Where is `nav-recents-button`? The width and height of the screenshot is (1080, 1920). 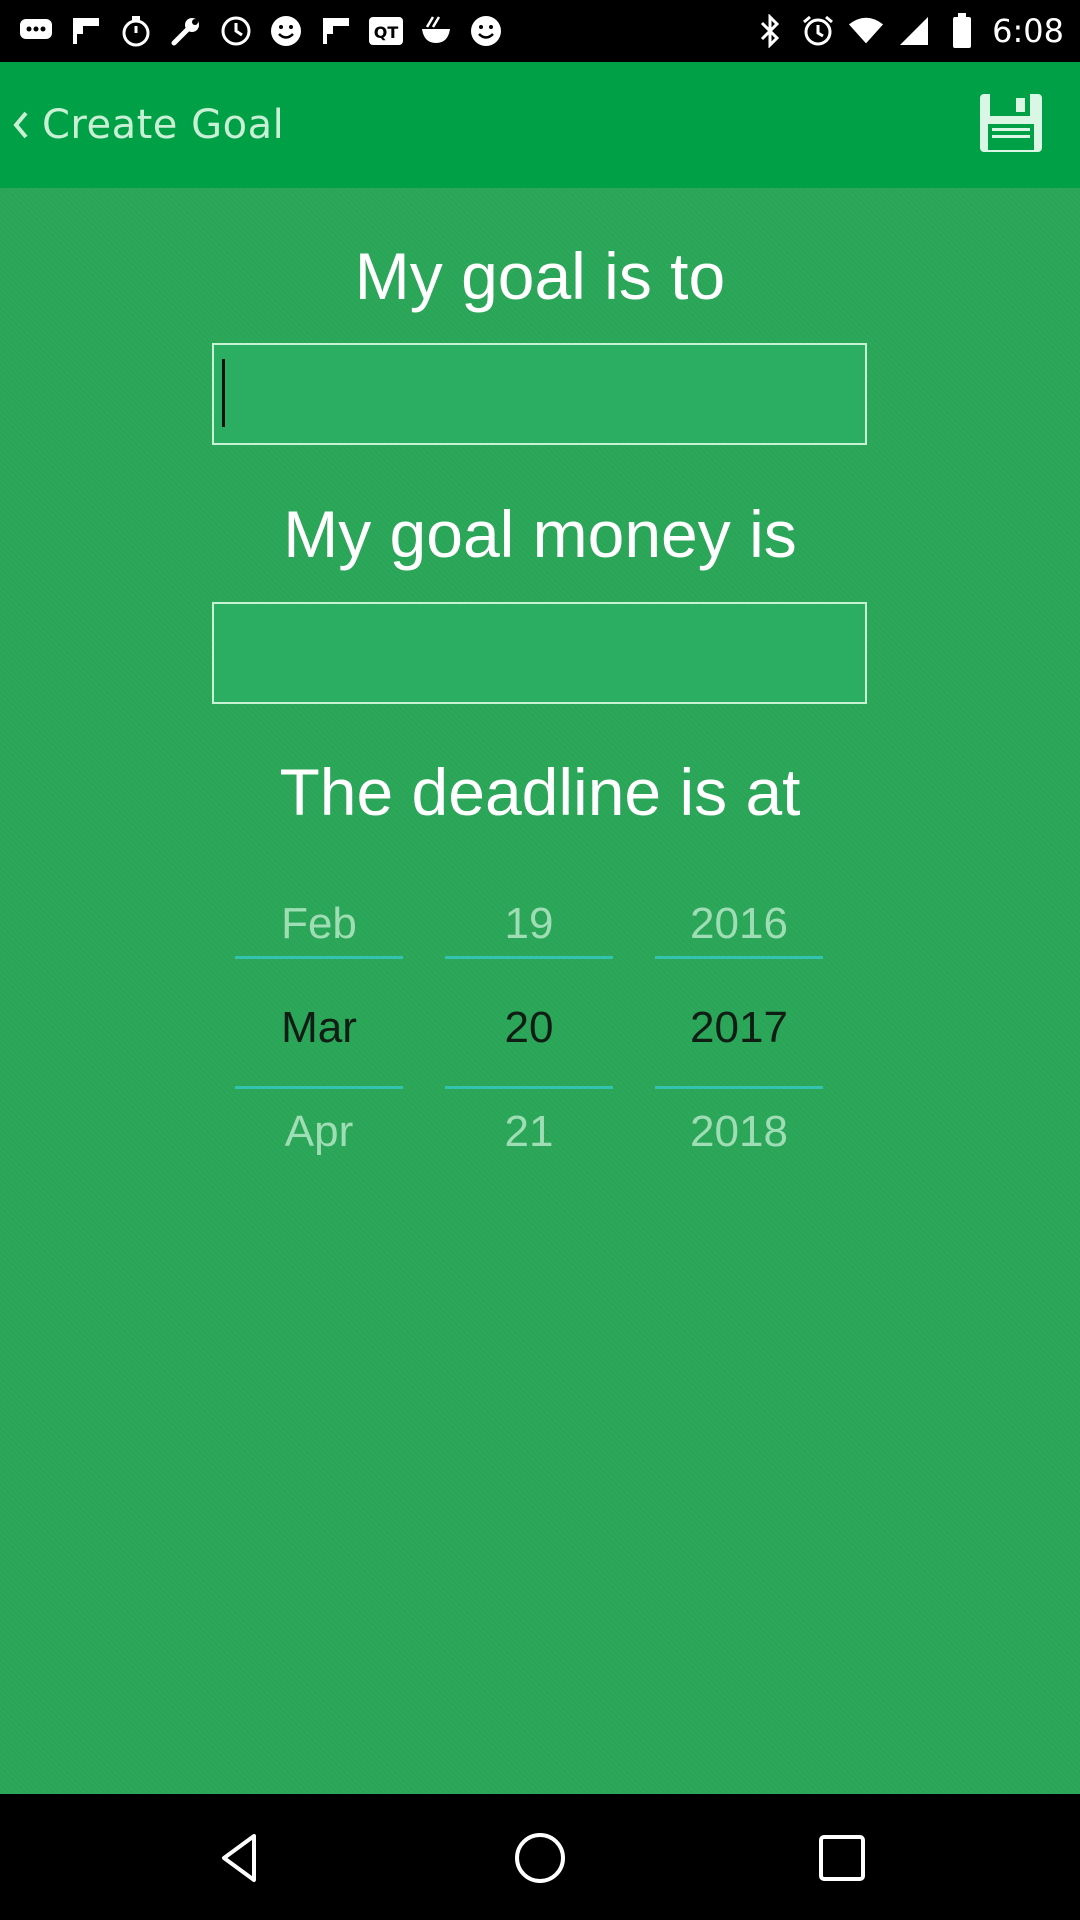
nav-recents-button is located at coordinates (842, 1858).